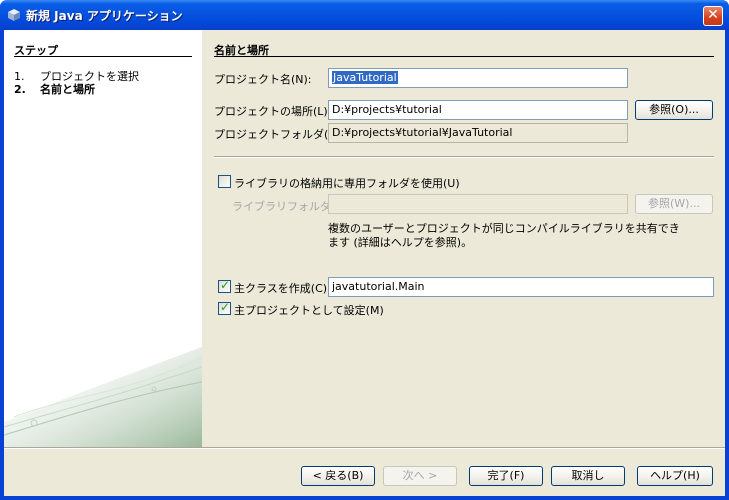 This screenshot has height=500, width=729. Describe the element at coordinates (420, 476) in the screenshot. I see `next-button: 次へ >` at that location.